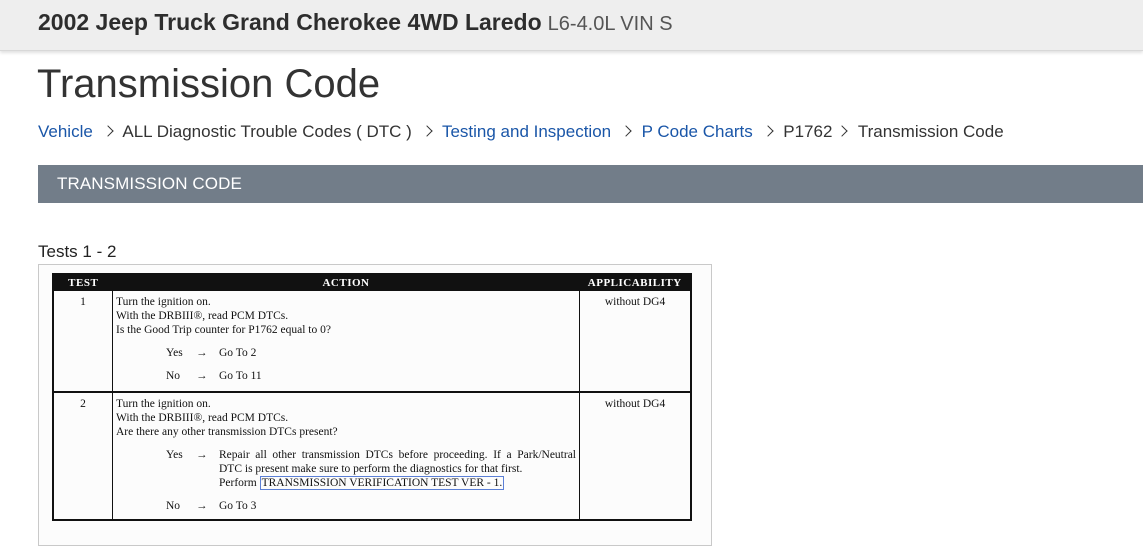  I want to click on column-header-test: TEST, so click(83, 282).